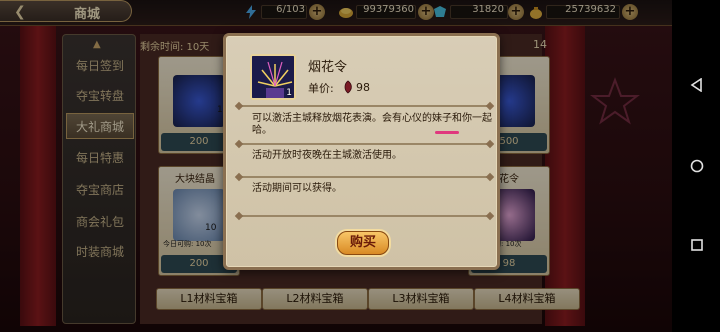  Describe the element at coordinates (327, 155) in the screenshot. I see `usage-description: 活动开放时夜晚在主城激活使用。` at that location.